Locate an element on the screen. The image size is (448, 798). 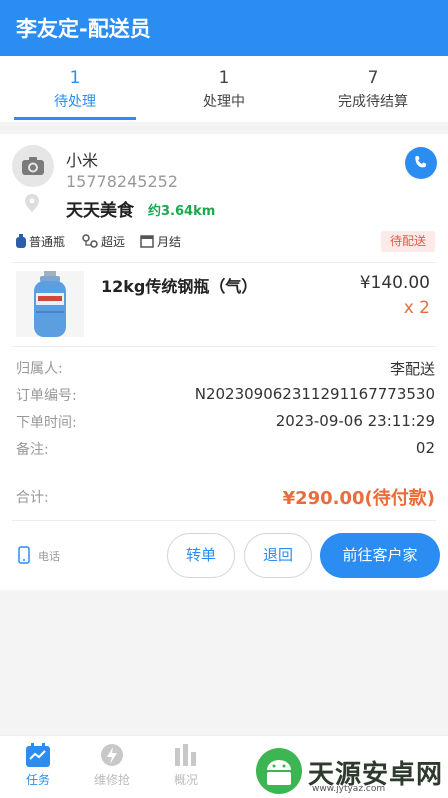
info-owner: 归属人: 李配送 is located at coordinates (225, 369).